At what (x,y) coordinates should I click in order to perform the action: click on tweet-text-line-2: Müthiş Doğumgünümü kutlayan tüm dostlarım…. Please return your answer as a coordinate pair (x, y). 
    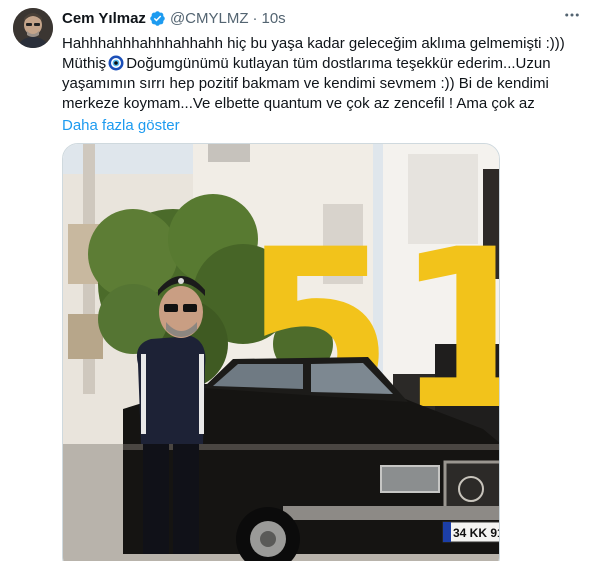
    Looking at the image, I should click on (306, 64).